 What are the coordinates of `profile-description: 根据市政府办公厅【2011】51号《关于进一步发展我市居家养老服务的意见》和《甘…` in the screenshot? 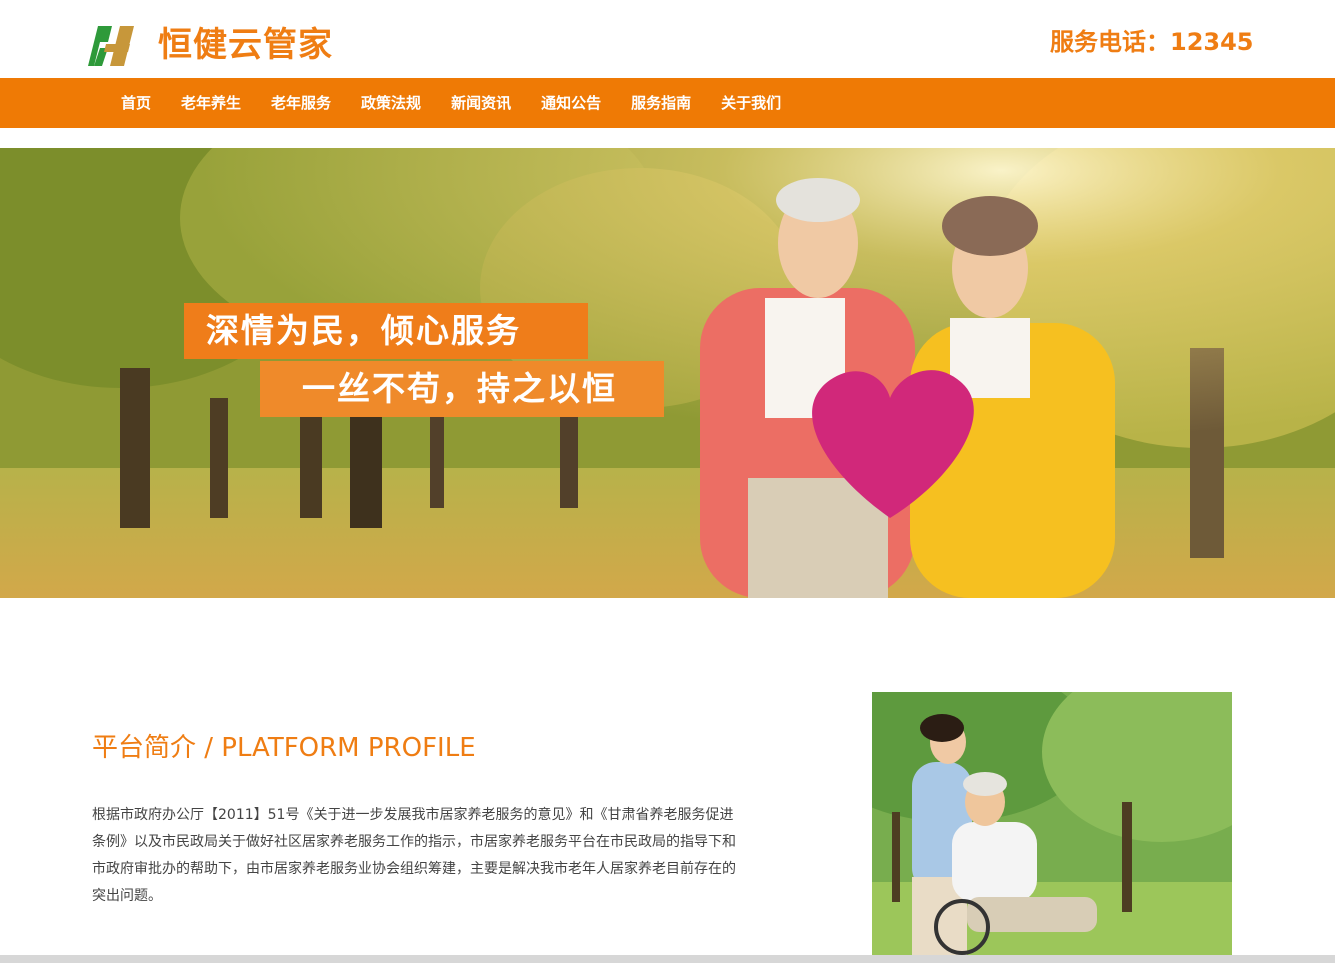 It's located at (414, 855).